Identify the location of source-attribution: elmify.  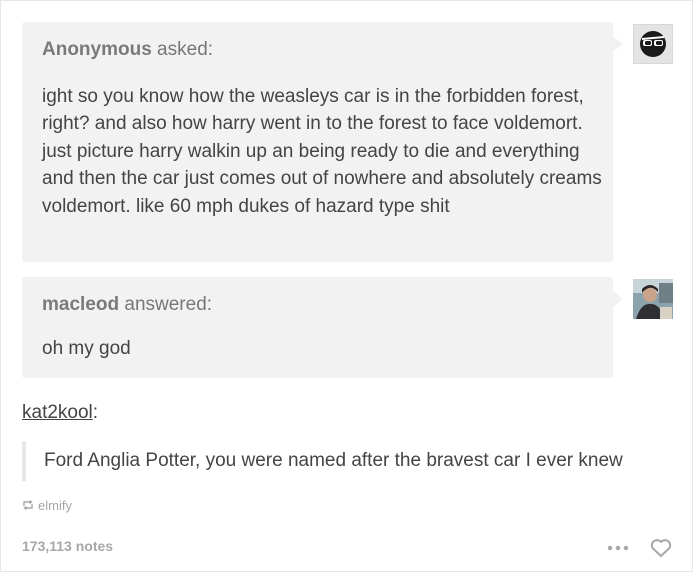
(47, 505).